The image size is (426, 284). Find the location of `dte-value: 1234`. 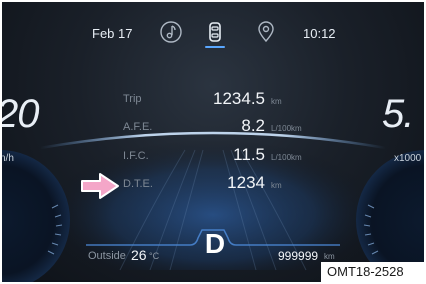

dte-value: 1234 is located at coordinates (246, 182).